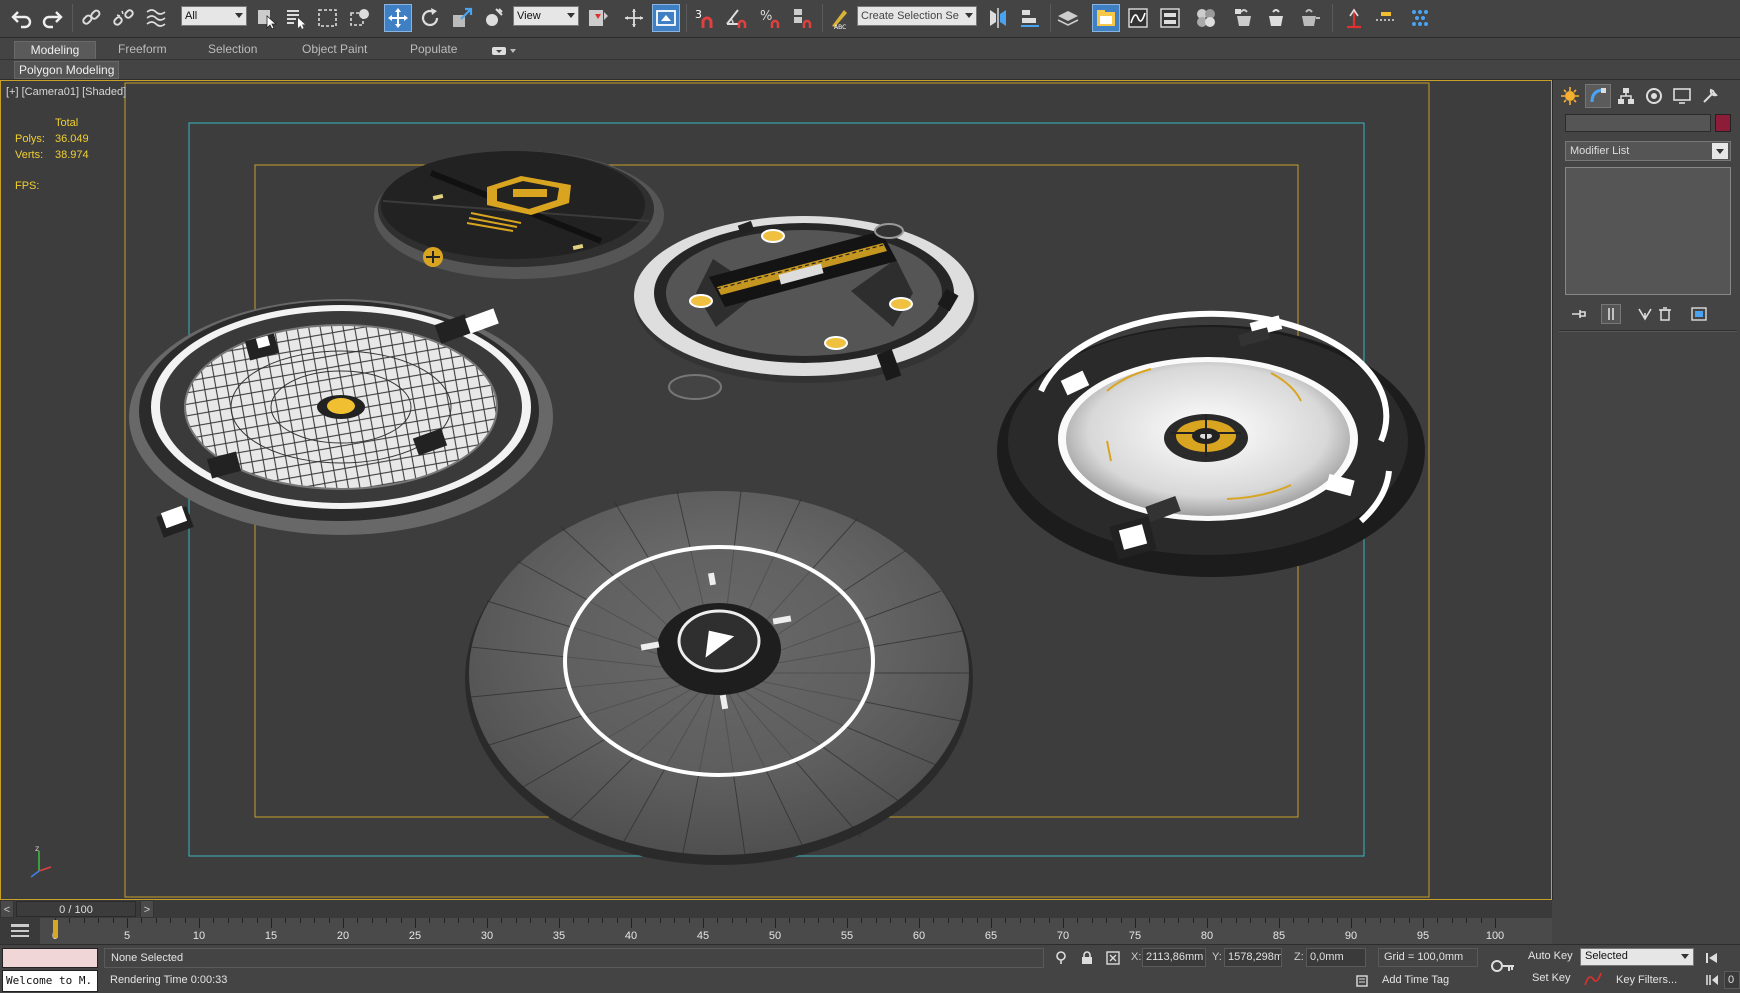 Image resolution: width=1740 pixels, height=993 pixels. I want to click on time-slider-next-button: >, so click(147, 909).